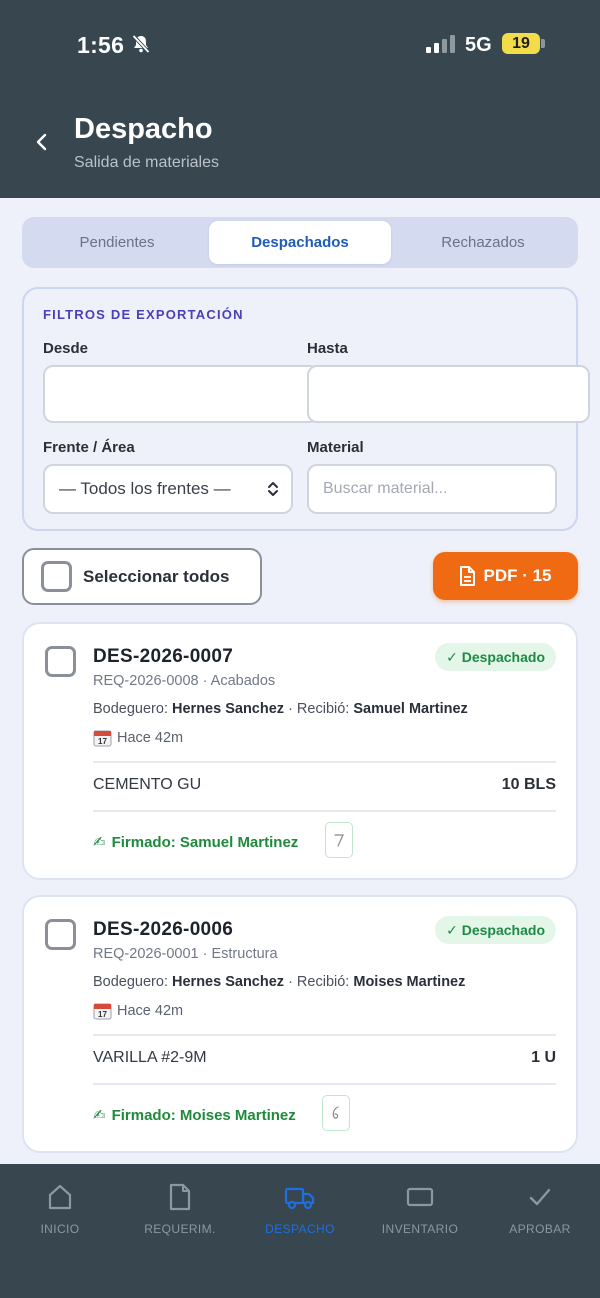 The height and width of the screenshot is (1298, 600). What do you see at coordinates (540, 1197) in the screenshot?
I see `check-icon` at bounding box center [540, 1197].